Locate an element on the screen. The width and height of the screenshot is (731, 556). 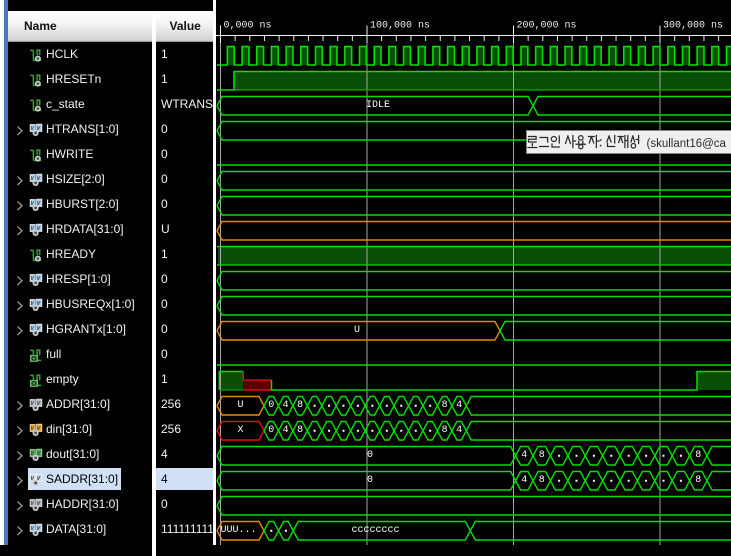
svg-text: (skullant16@ca is located at coordinates (687, 144).